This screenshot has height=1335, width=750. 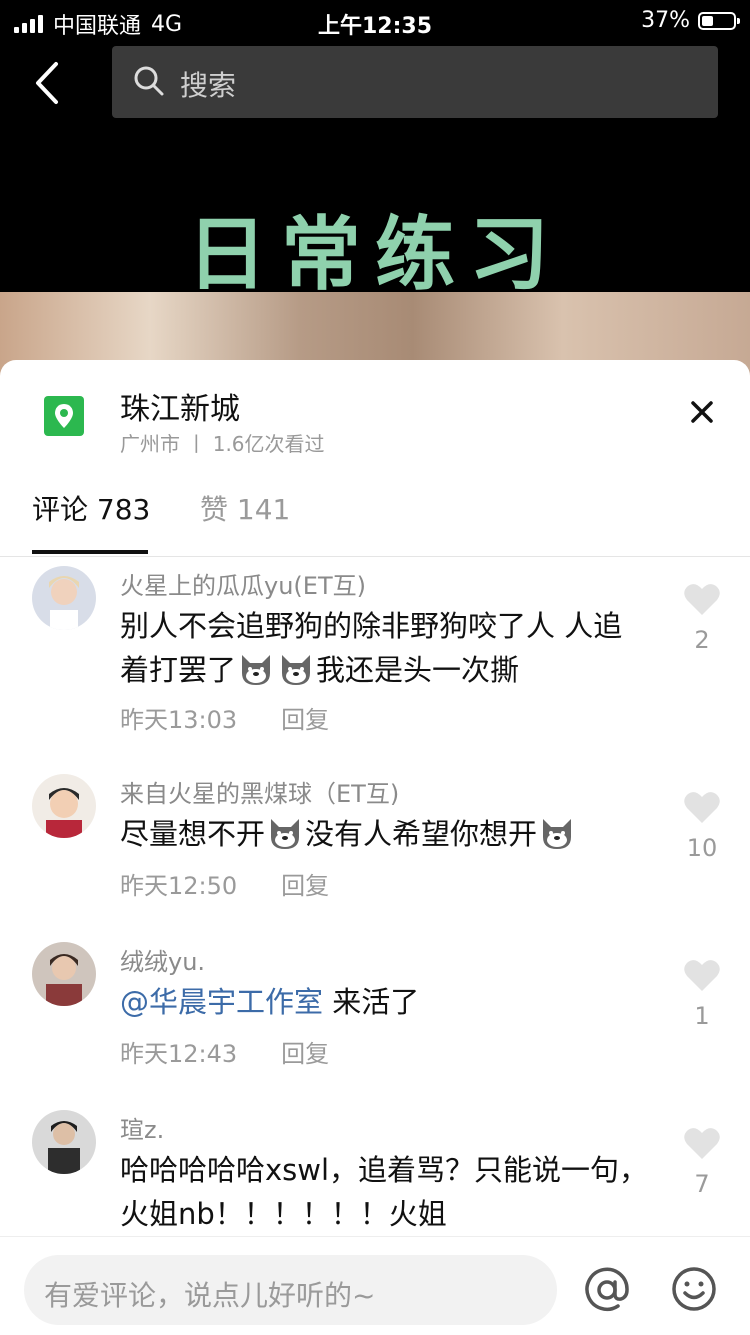 I want to click on close-icon, so click(x=702, y=412).